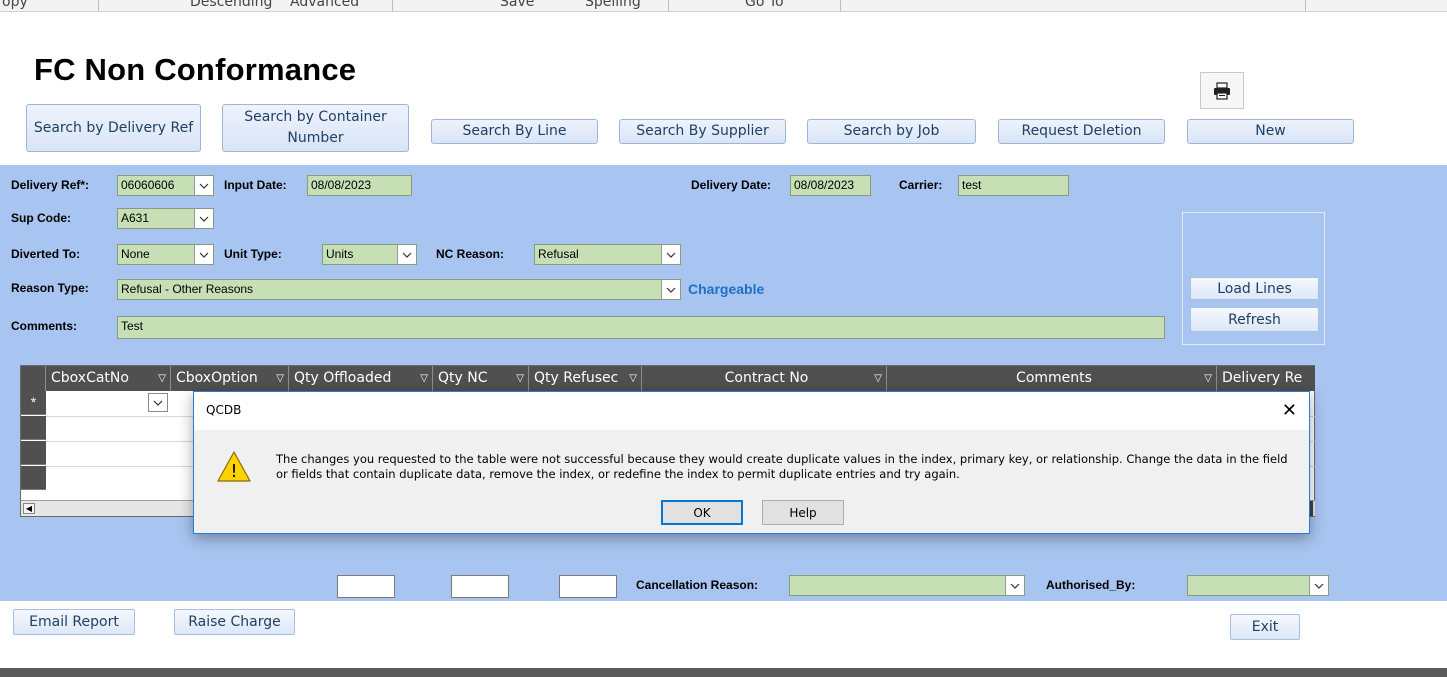  What do you see at coordinates (731, 185) in the screenshot?
I see `delivery-date-label: Delivery Date:` at bounding box center [731, 185].